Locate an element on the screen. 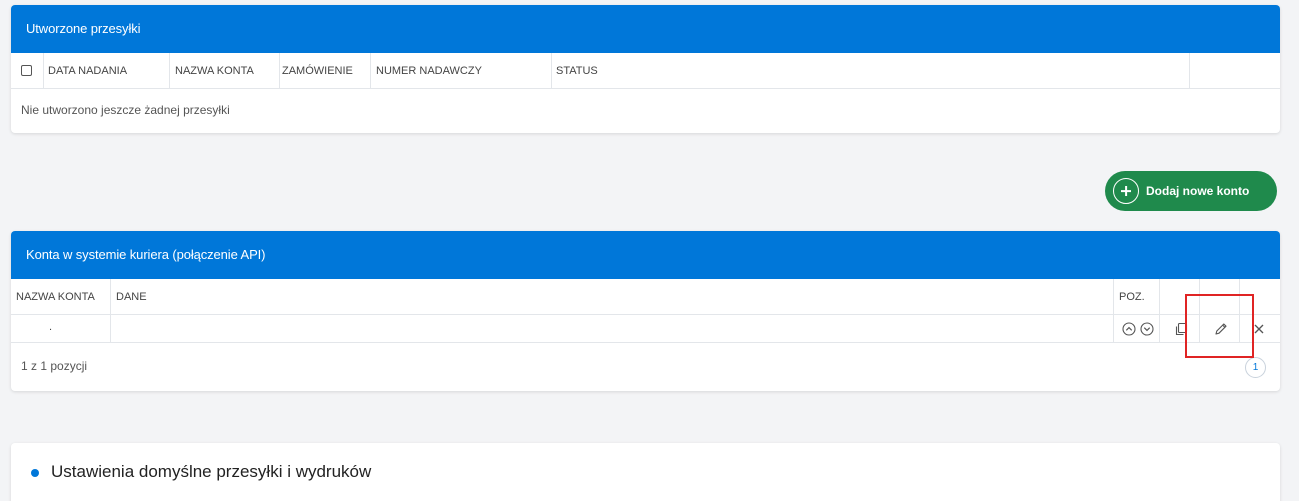 The image size is (1299, 501). column-header-delete is located at coordinates (1260, 297).